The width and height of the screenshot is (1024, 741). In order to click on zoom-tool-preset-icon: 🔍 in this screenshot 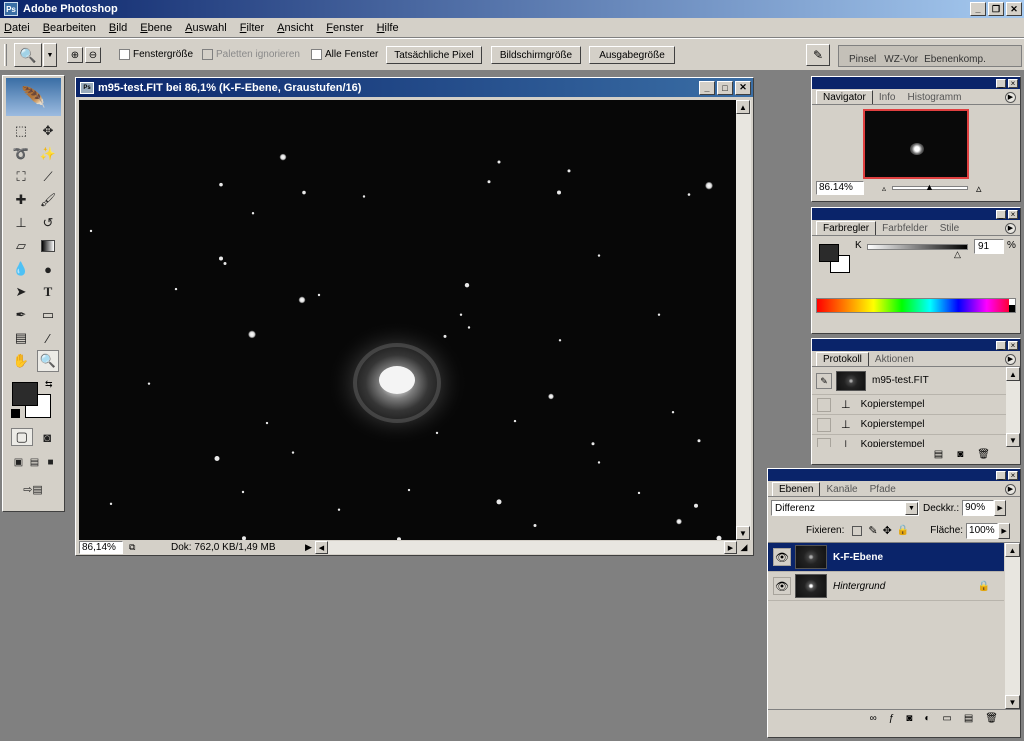, I will do `click(28, 55)`.